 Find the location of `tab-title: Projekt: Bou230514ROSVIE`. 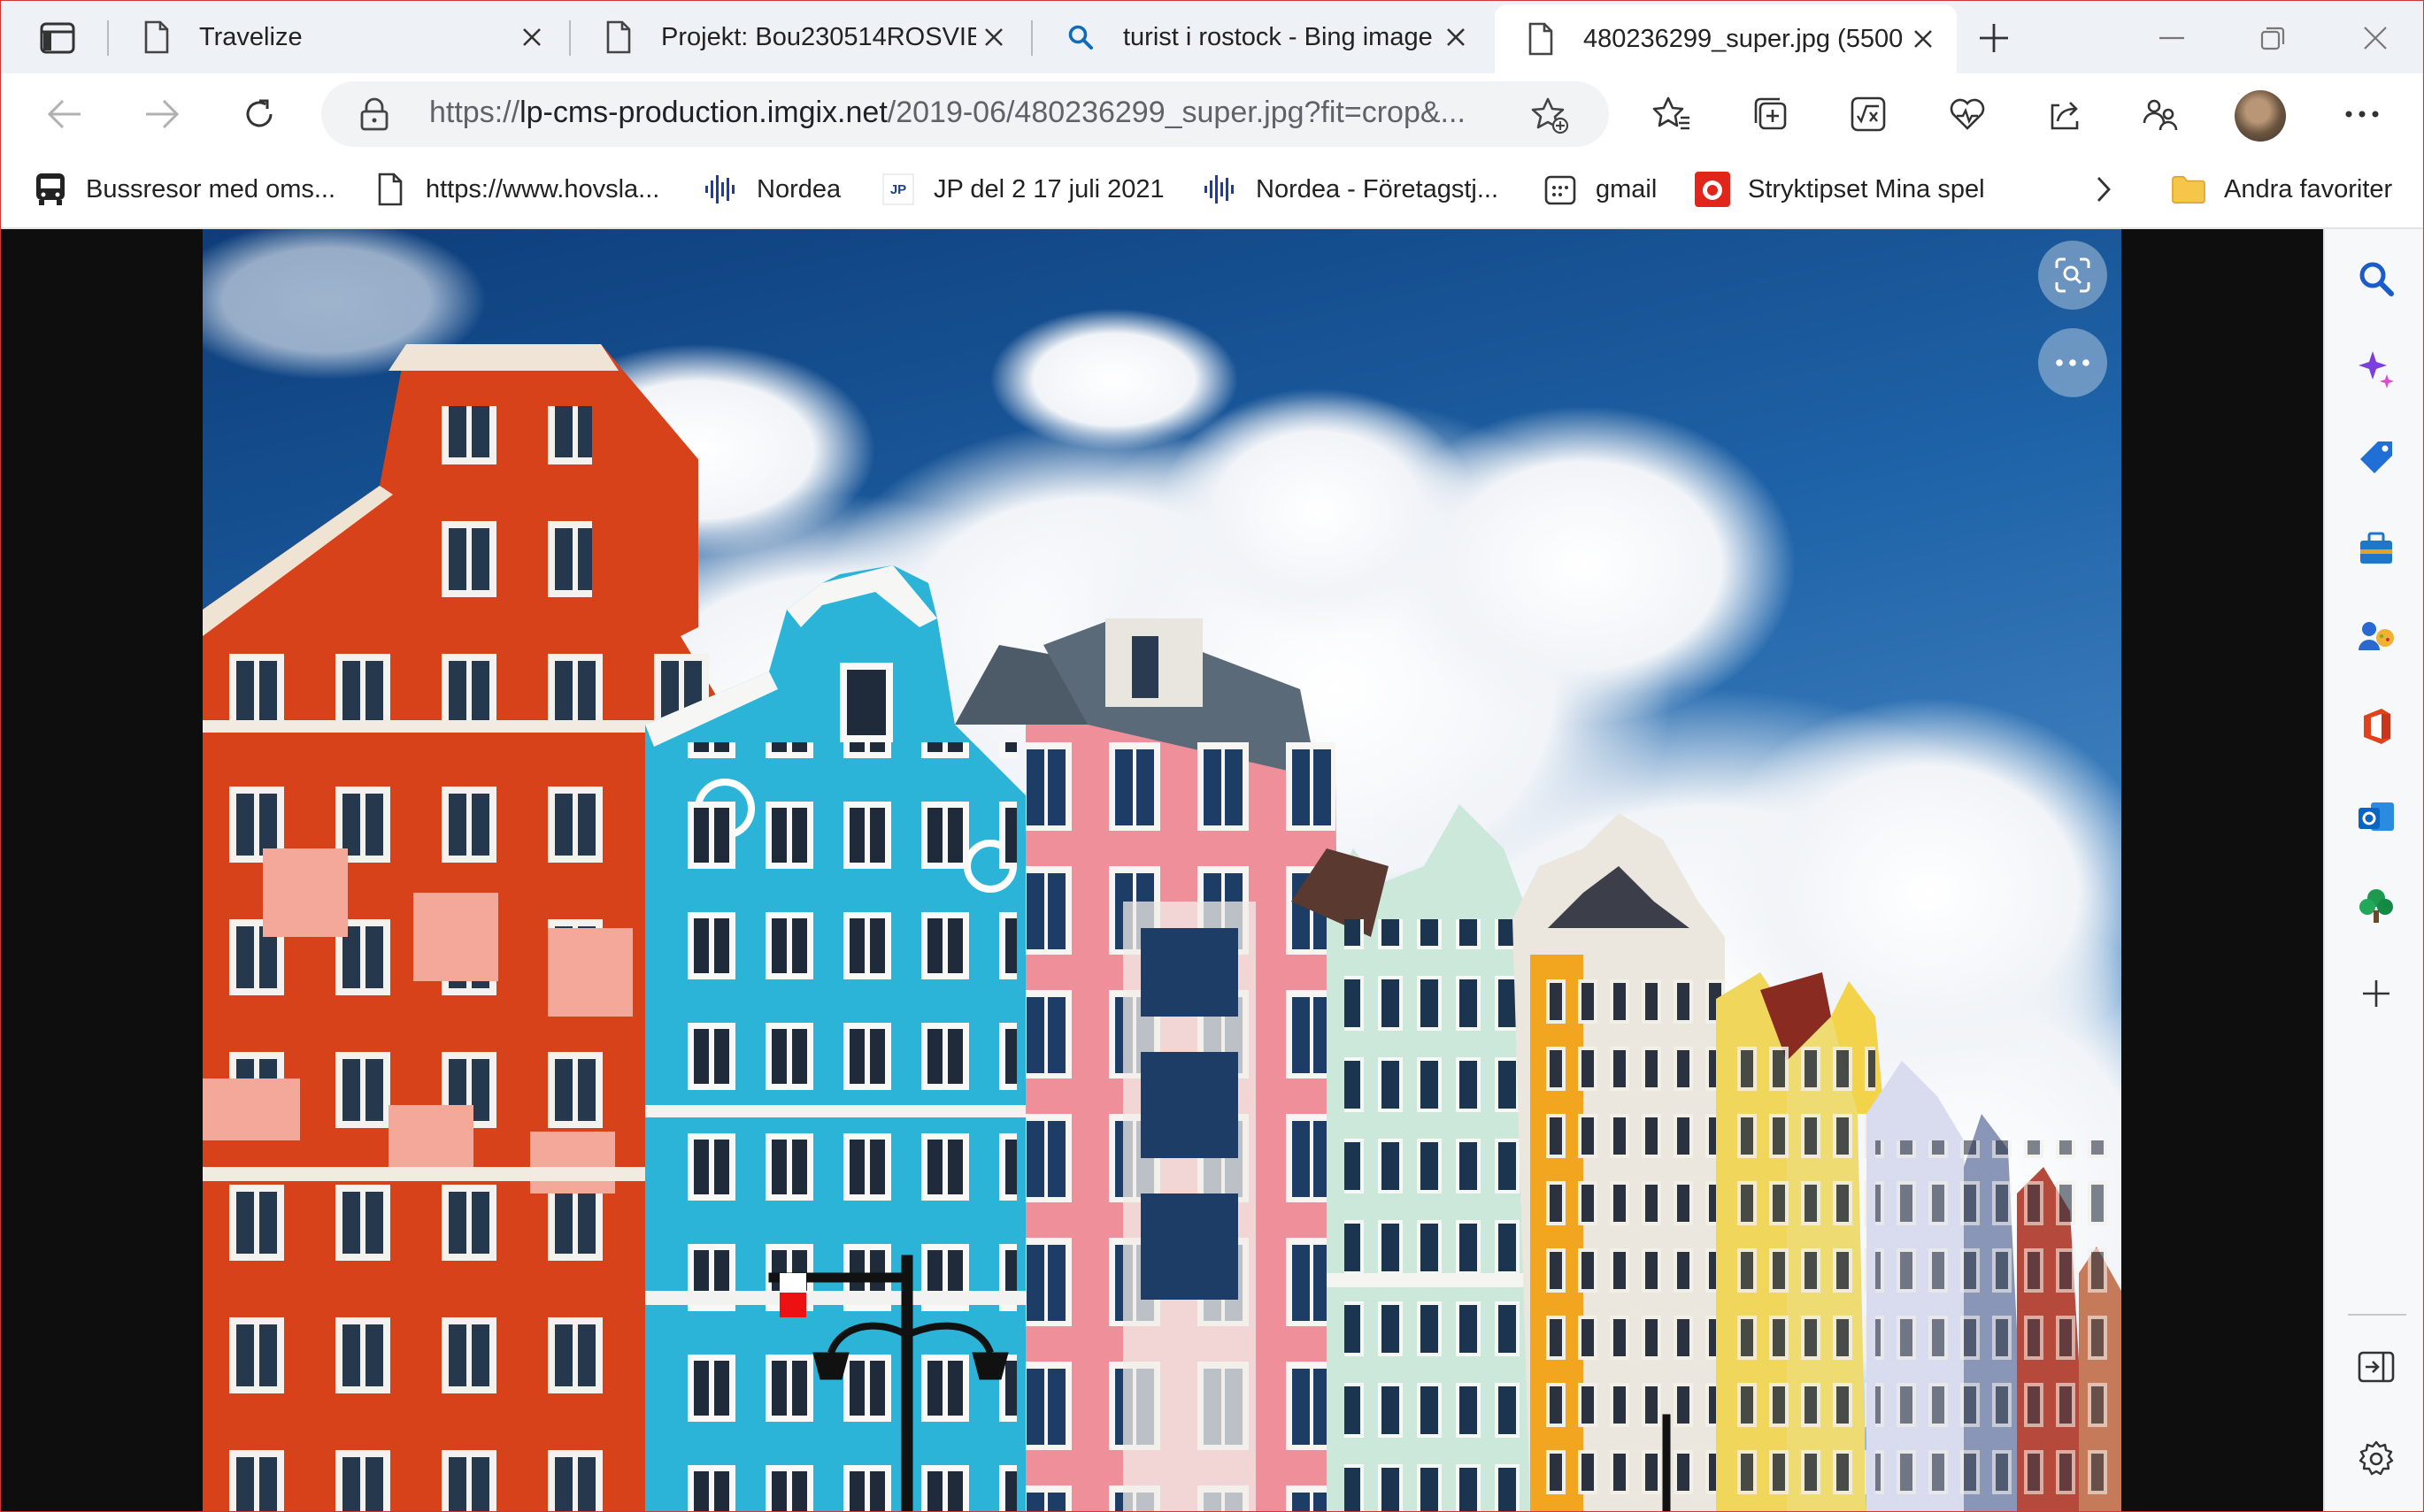

tab-title: Projekt: Bou230514ROSVIE is located at coordinates (818, 36).